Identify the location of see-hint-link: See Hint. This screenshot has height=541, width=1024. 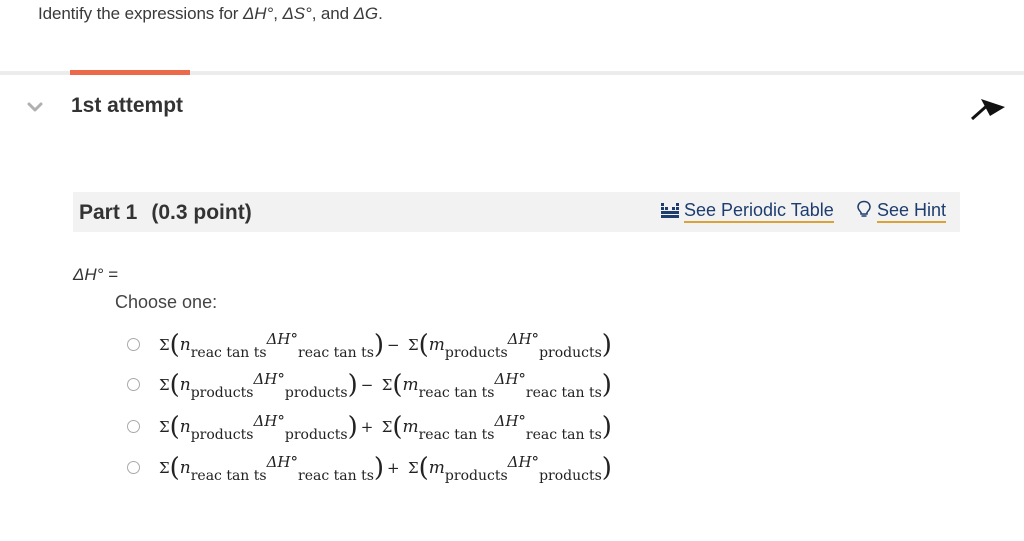
(901, 211).